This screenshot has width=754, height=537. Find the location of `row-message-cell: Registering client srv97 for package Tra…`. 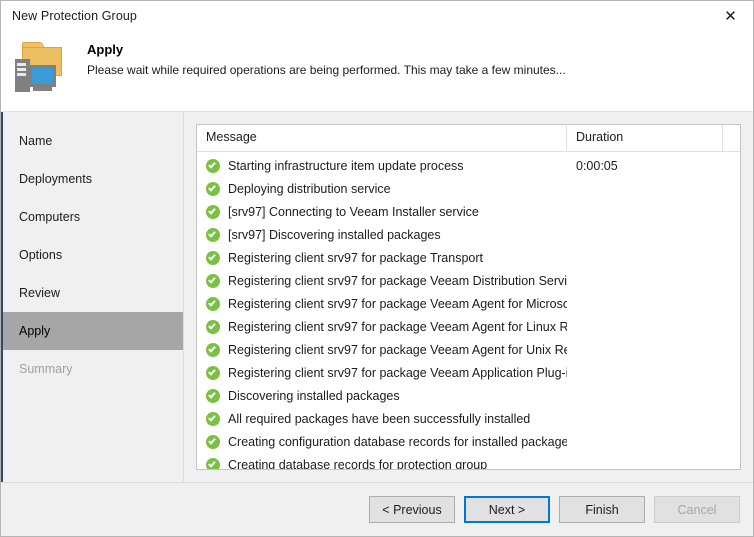

row-message-cell: Registering client srv97 for package Tra… is located at coordinates (382, 257).